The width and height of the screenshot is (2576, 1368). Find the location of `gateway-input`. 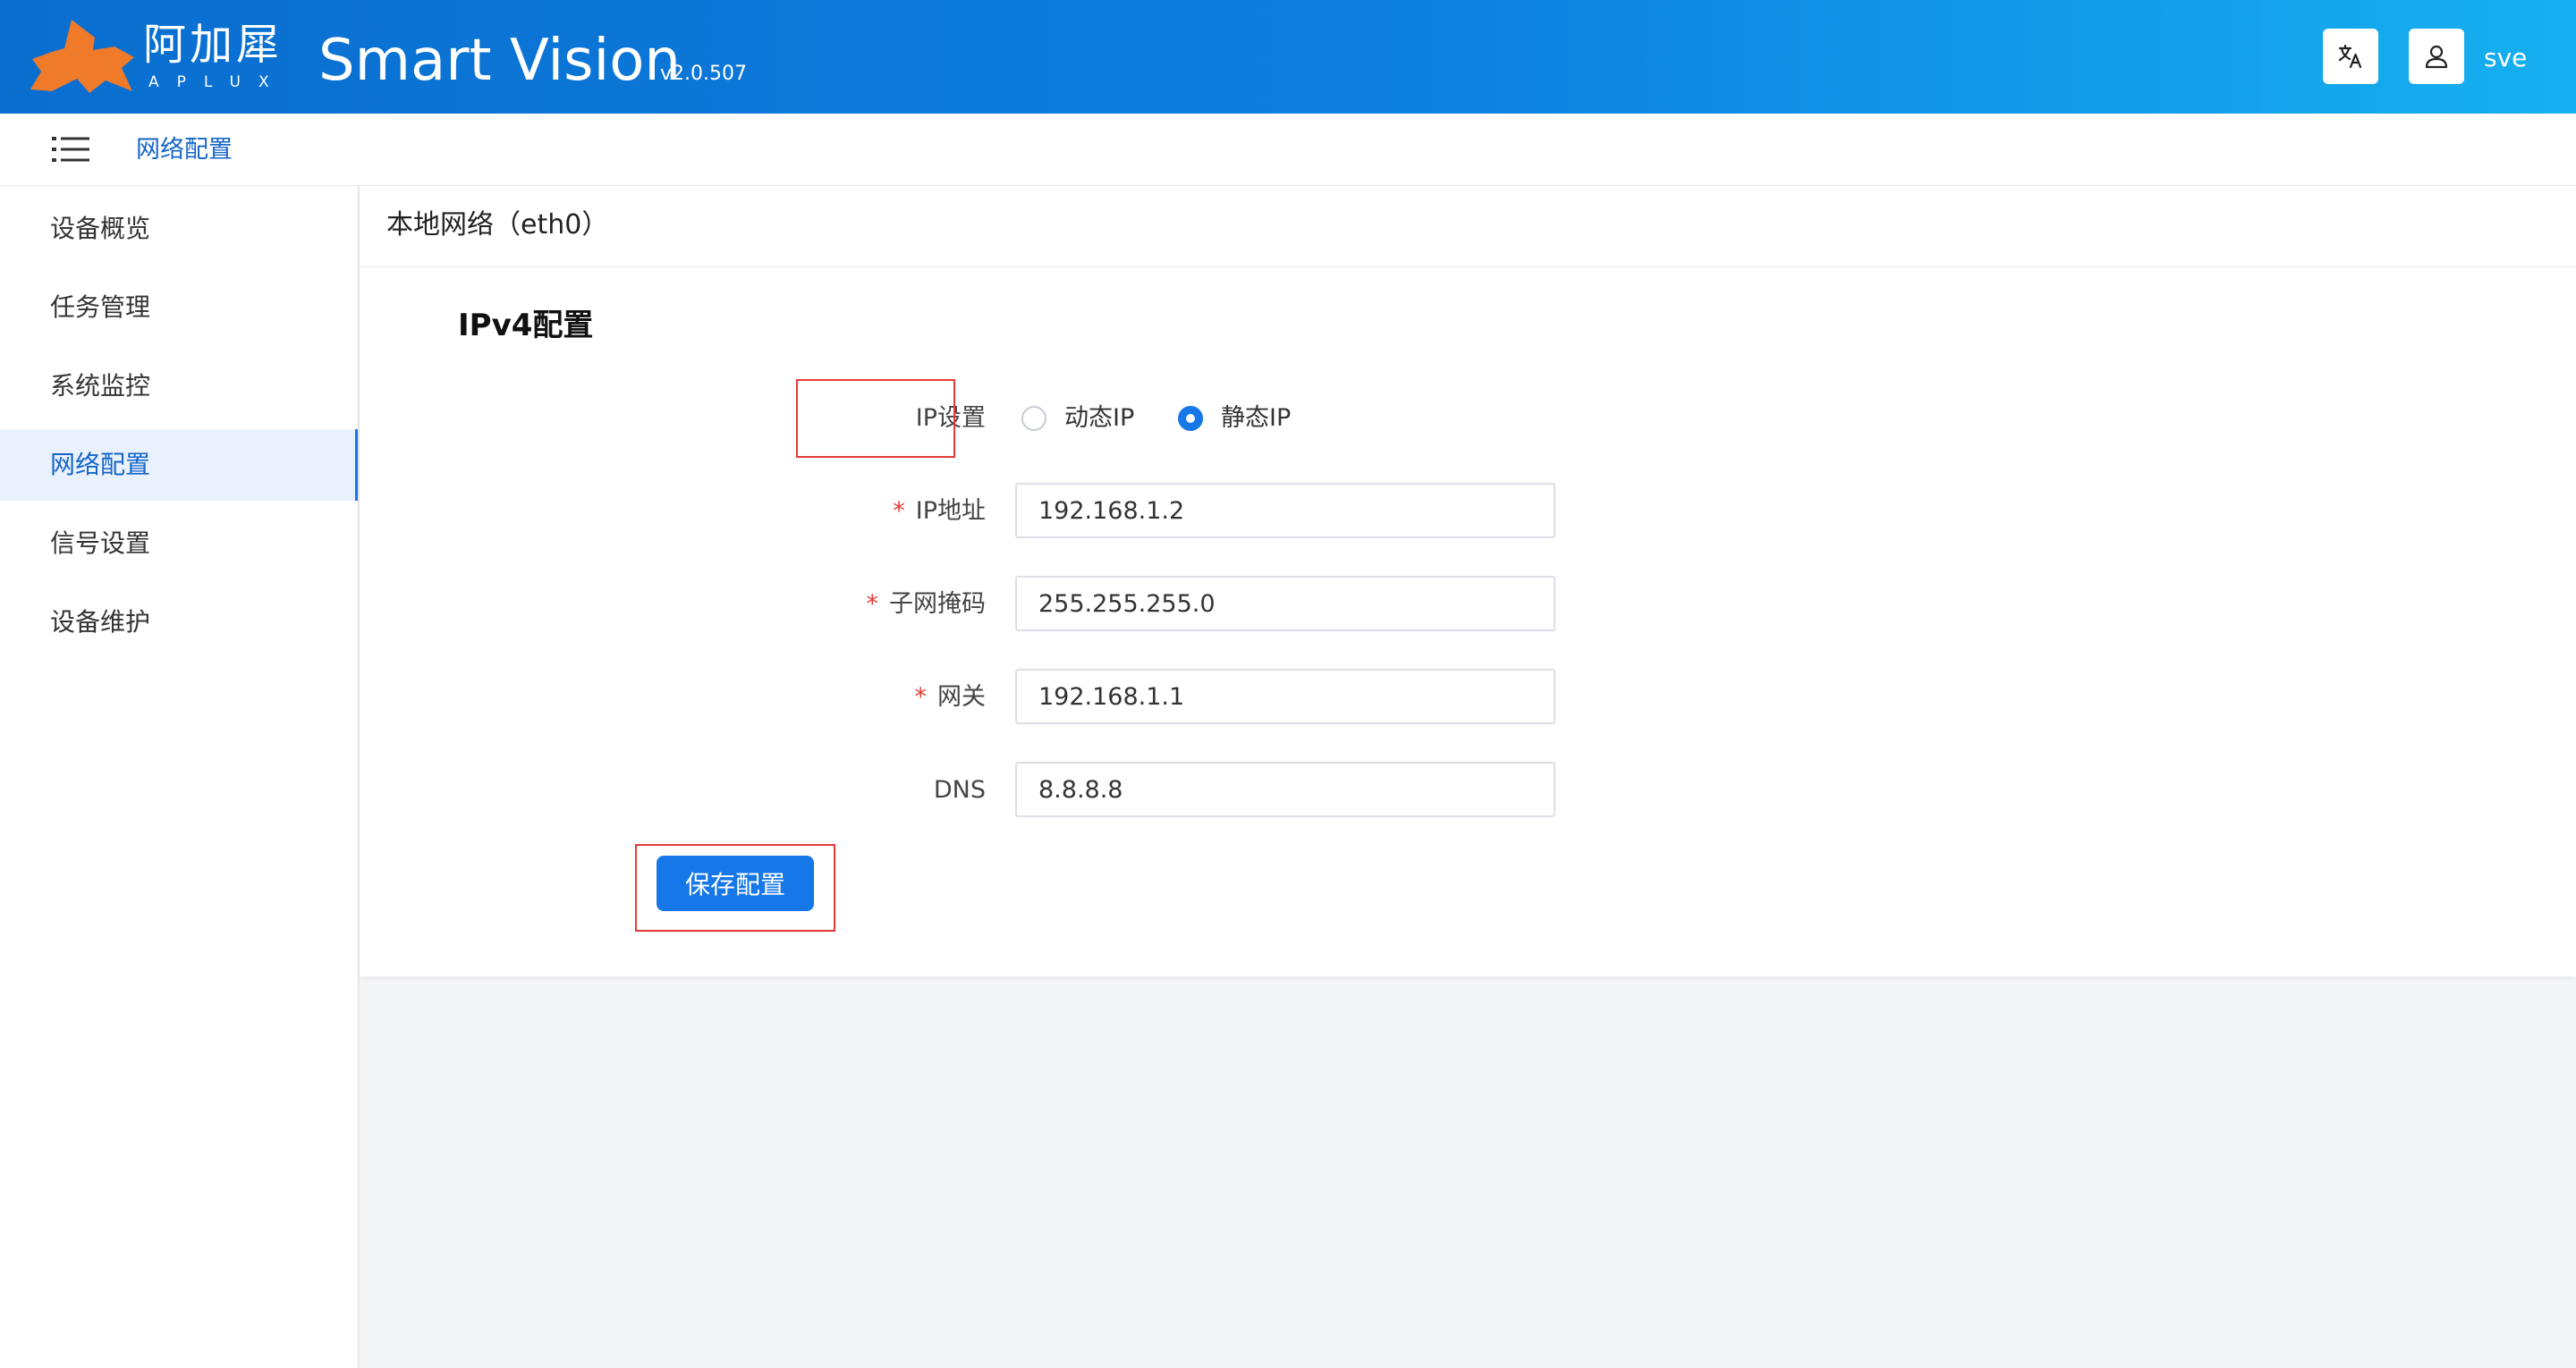

gateway-input is located at coordinates (1285, 697).